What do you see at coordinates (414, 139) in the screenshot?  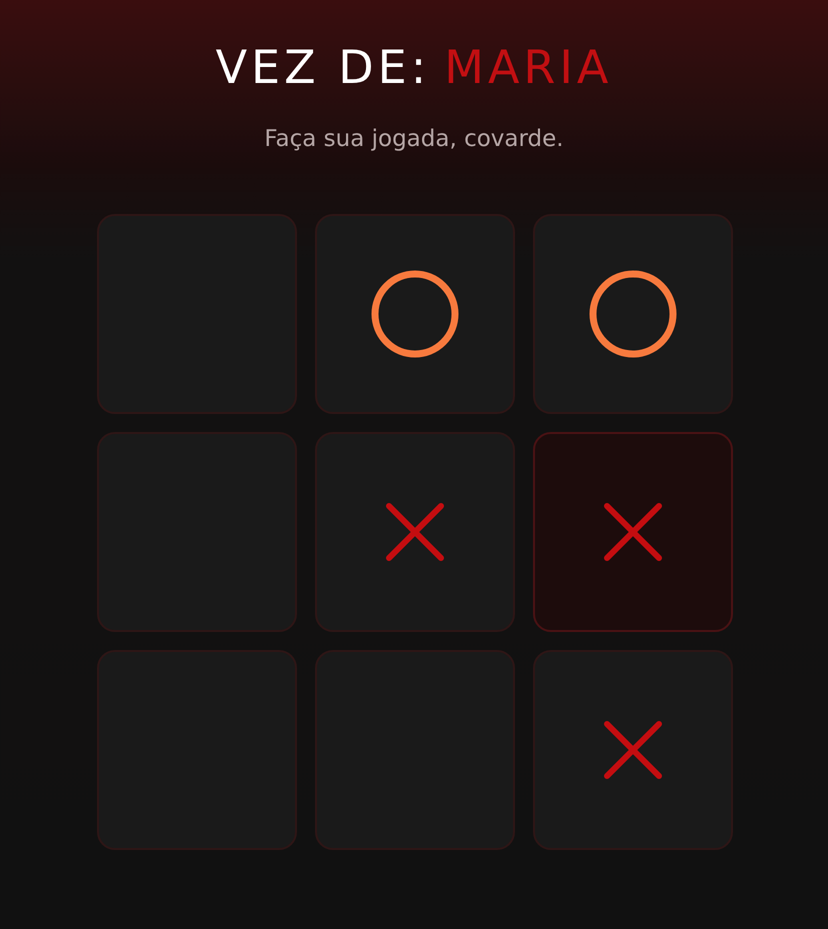 I see `subtitle: Faça sua jogada, covarde.` at bounding box center [414, 139].